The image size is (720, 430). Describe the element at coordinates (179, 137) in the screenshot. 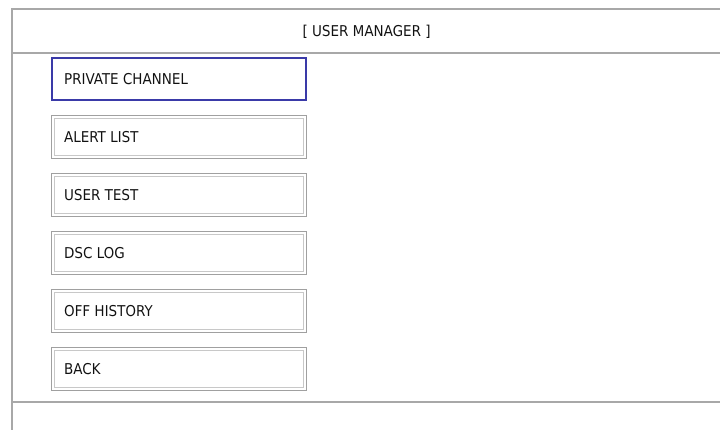

I see `menu-button: ALERT LIST` at that location.